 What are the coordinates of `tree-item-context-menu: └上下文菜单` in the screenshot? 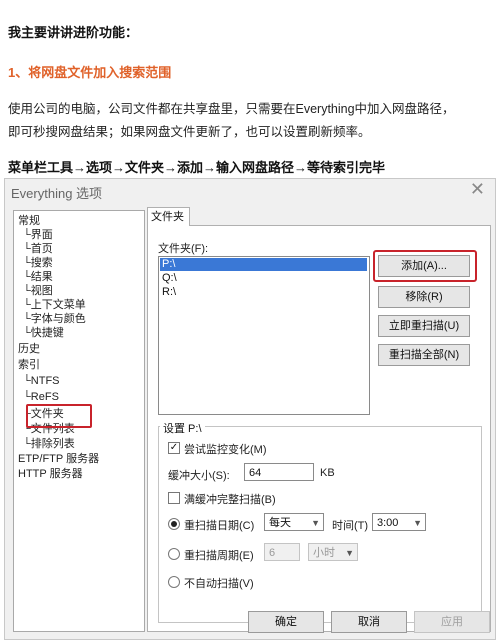 It's located at (54, 305).